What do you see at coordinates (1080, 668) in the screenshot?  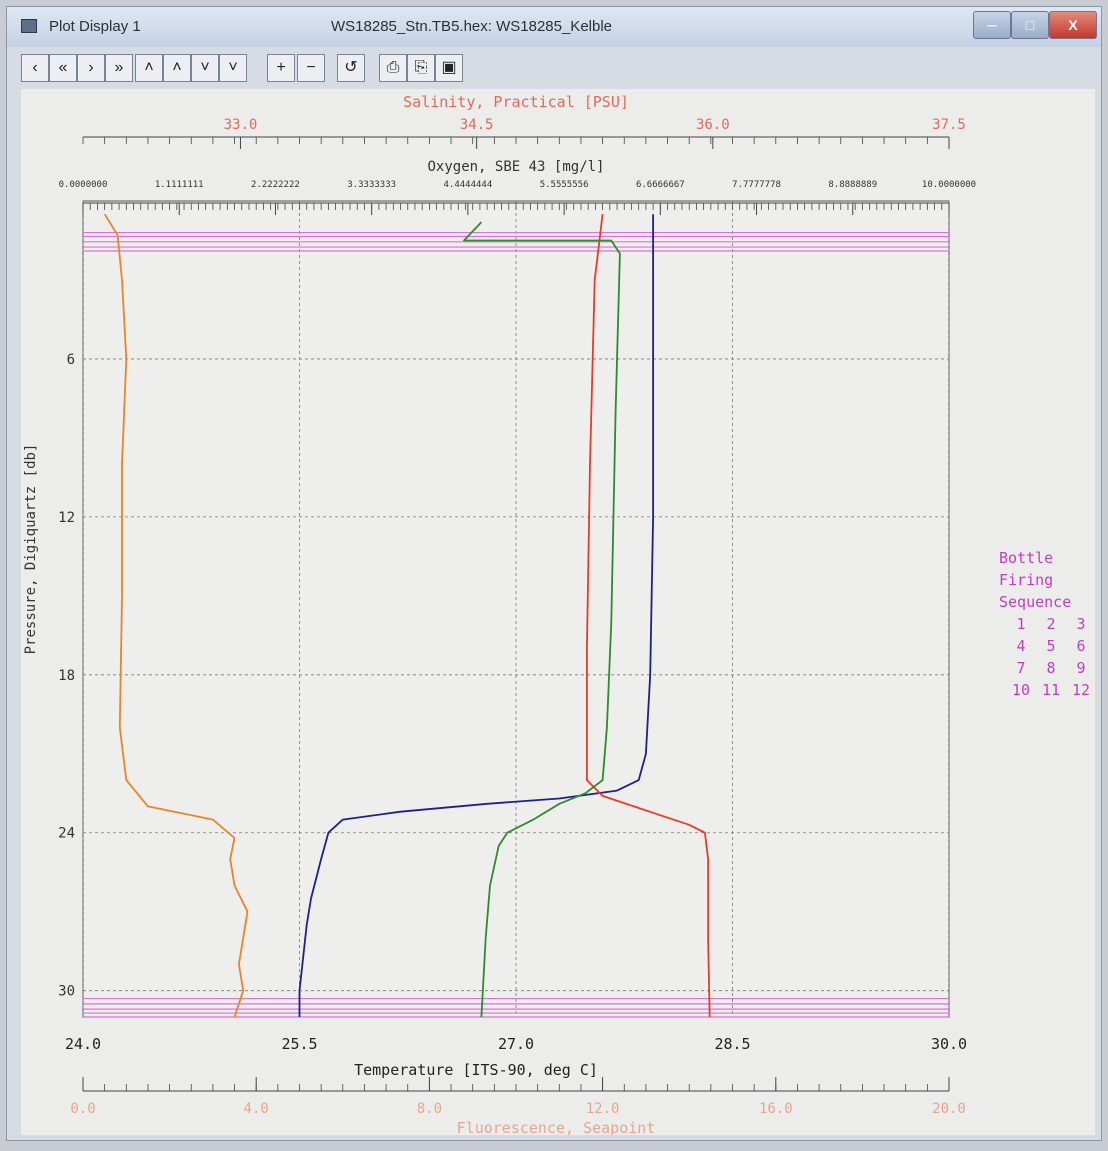 I see `legend-bottle-number: 9` at bounding box center [1080, 668].